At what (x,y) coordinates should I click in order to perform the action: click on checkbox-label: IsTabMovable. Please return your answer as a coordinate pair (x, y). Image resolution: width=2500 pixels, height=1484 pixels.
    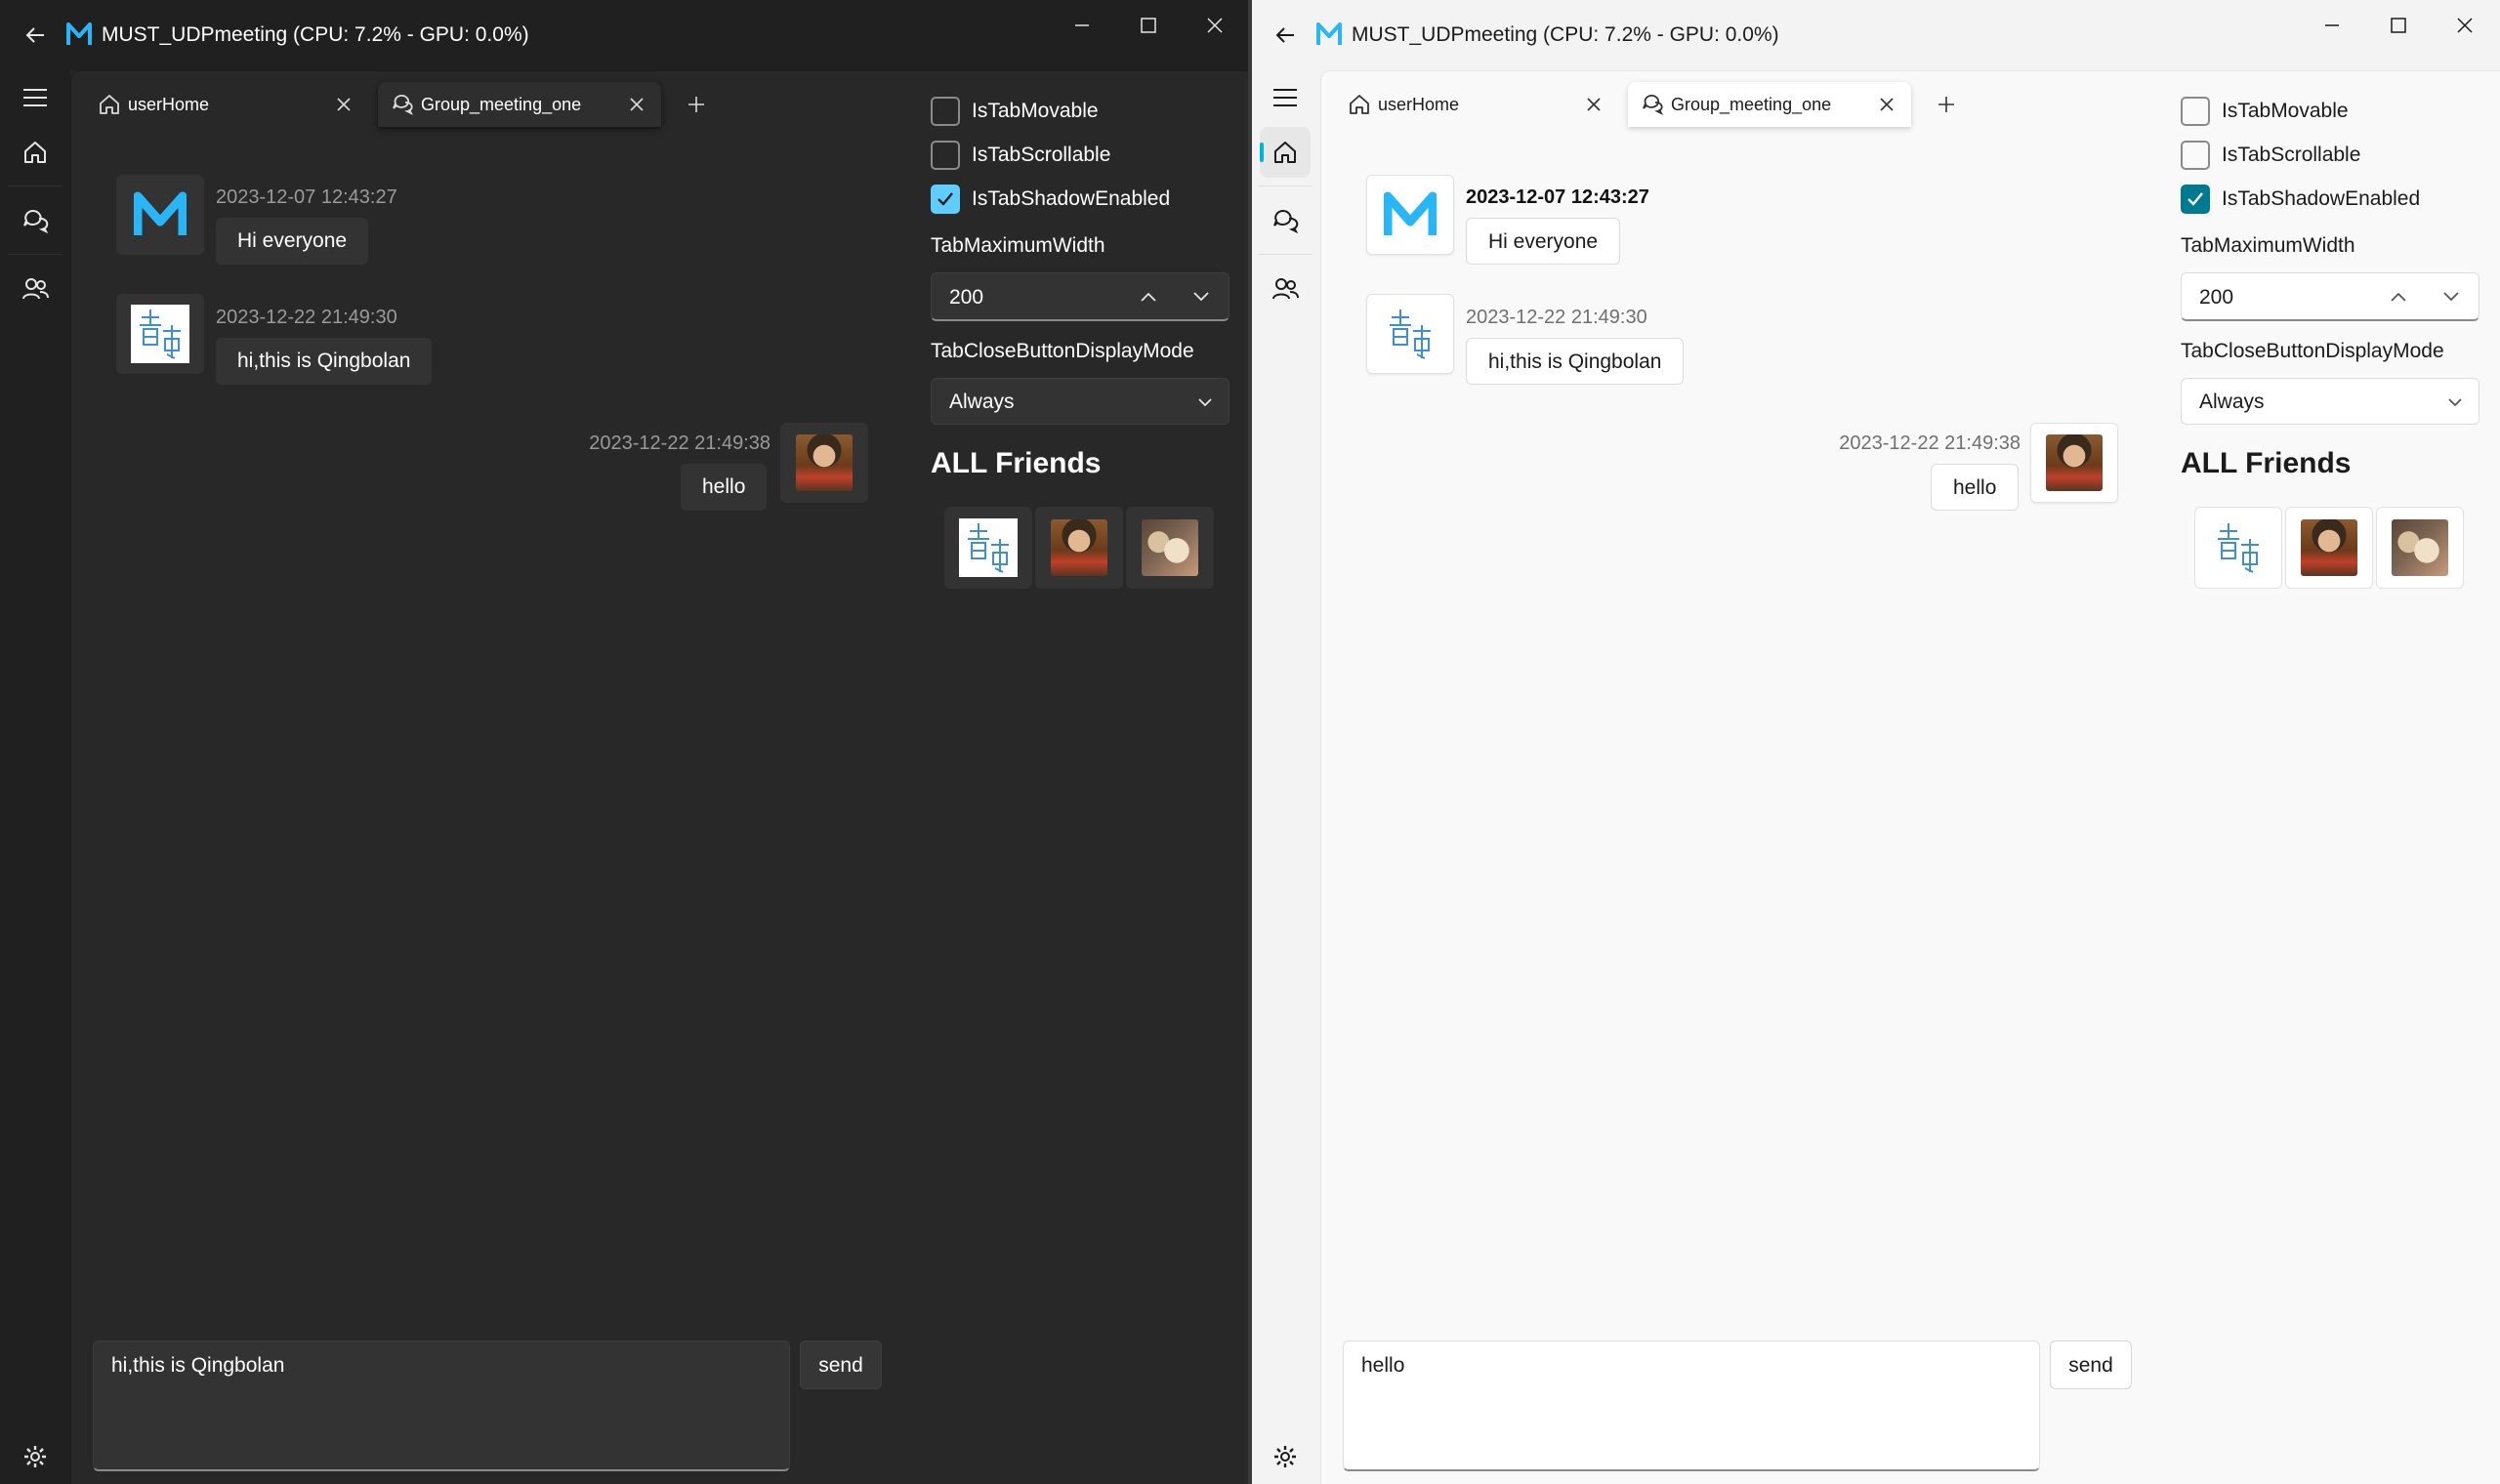
    Looking at the image, I should click on (1035, 111).